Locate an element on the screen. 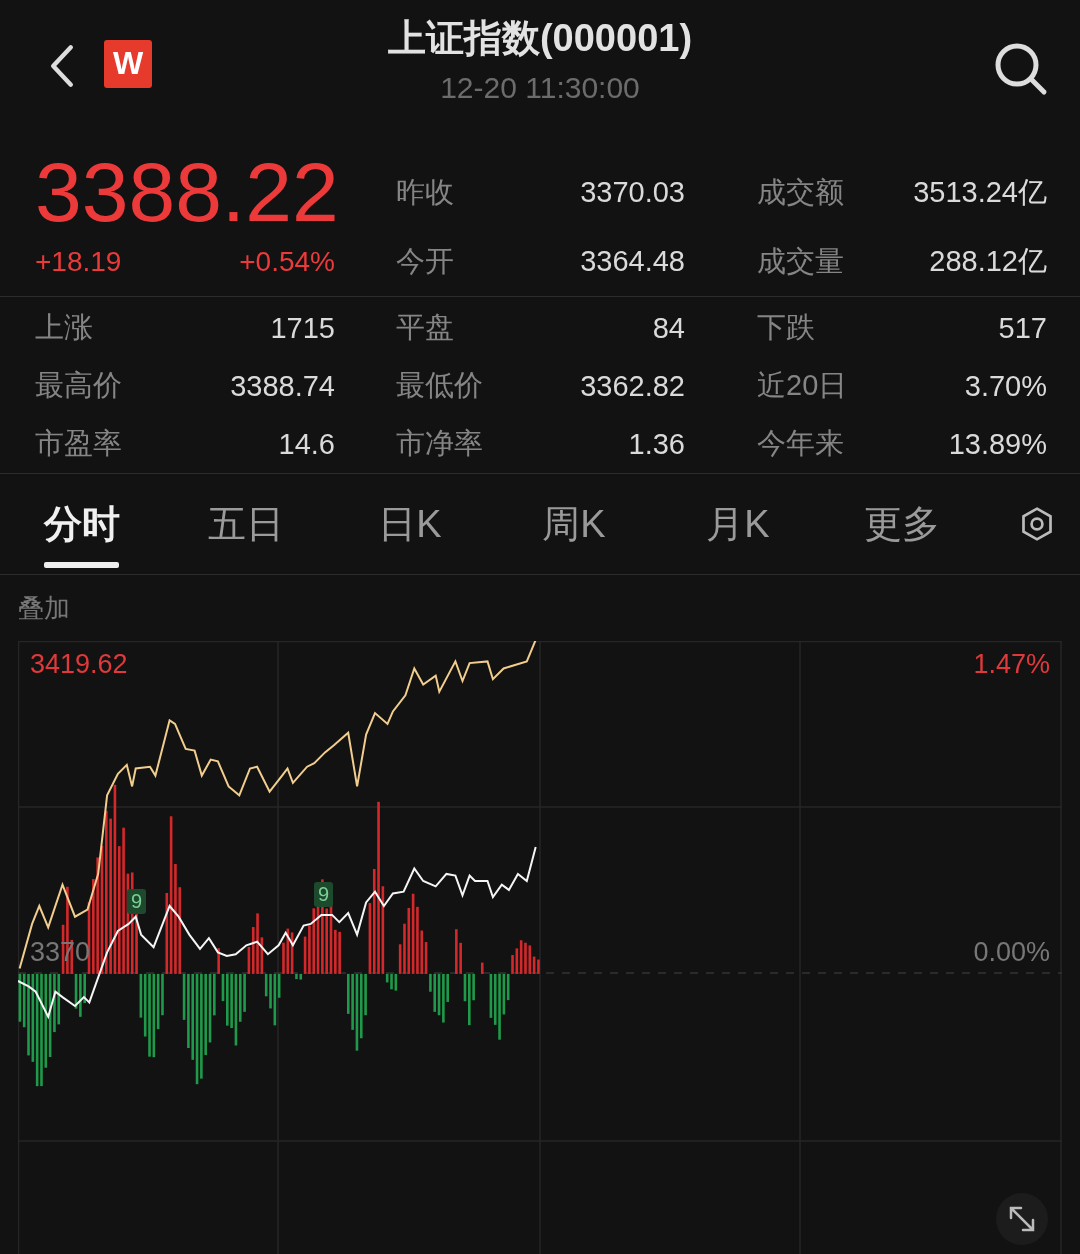 The width and height of the screenshot is (1080, 1254). back-icon is located at coordinates (62, 66).